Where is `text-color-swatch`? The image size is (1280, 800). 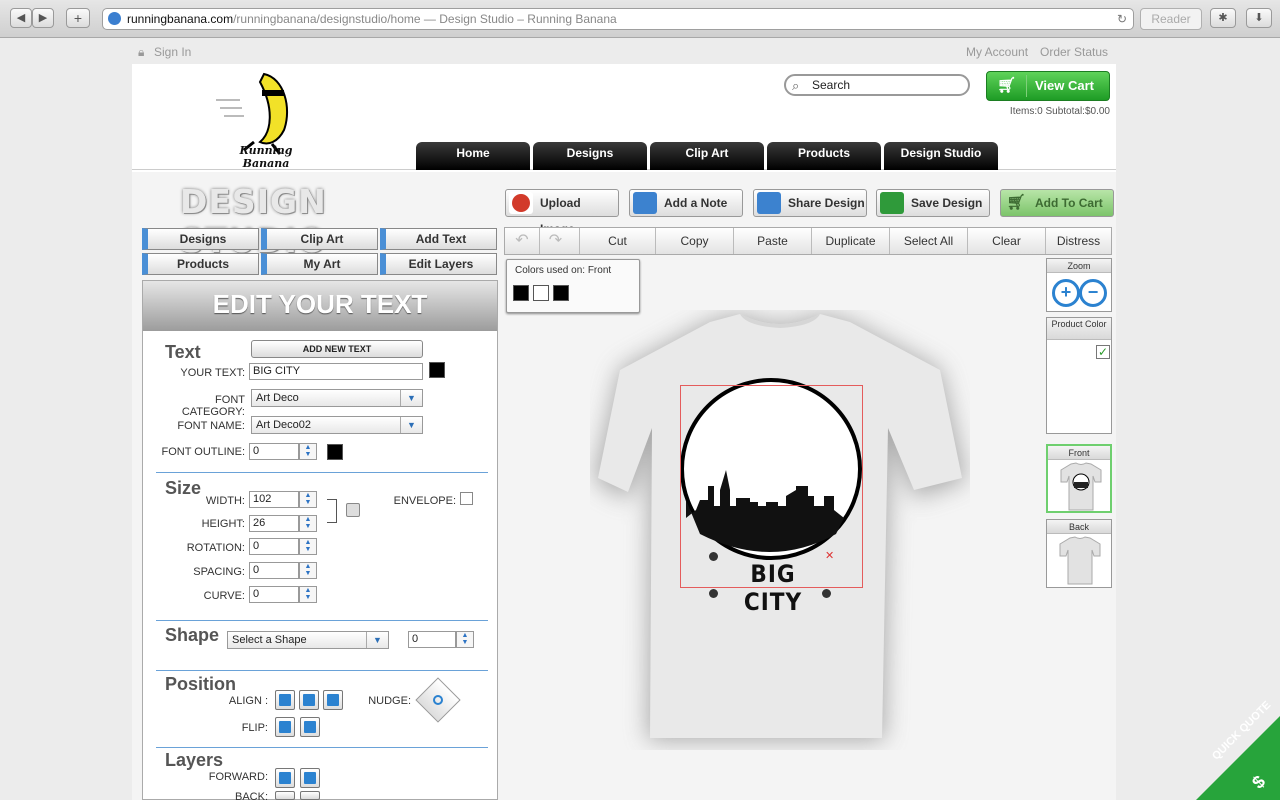
text-color-swatch is located at coordinates (437, 370).